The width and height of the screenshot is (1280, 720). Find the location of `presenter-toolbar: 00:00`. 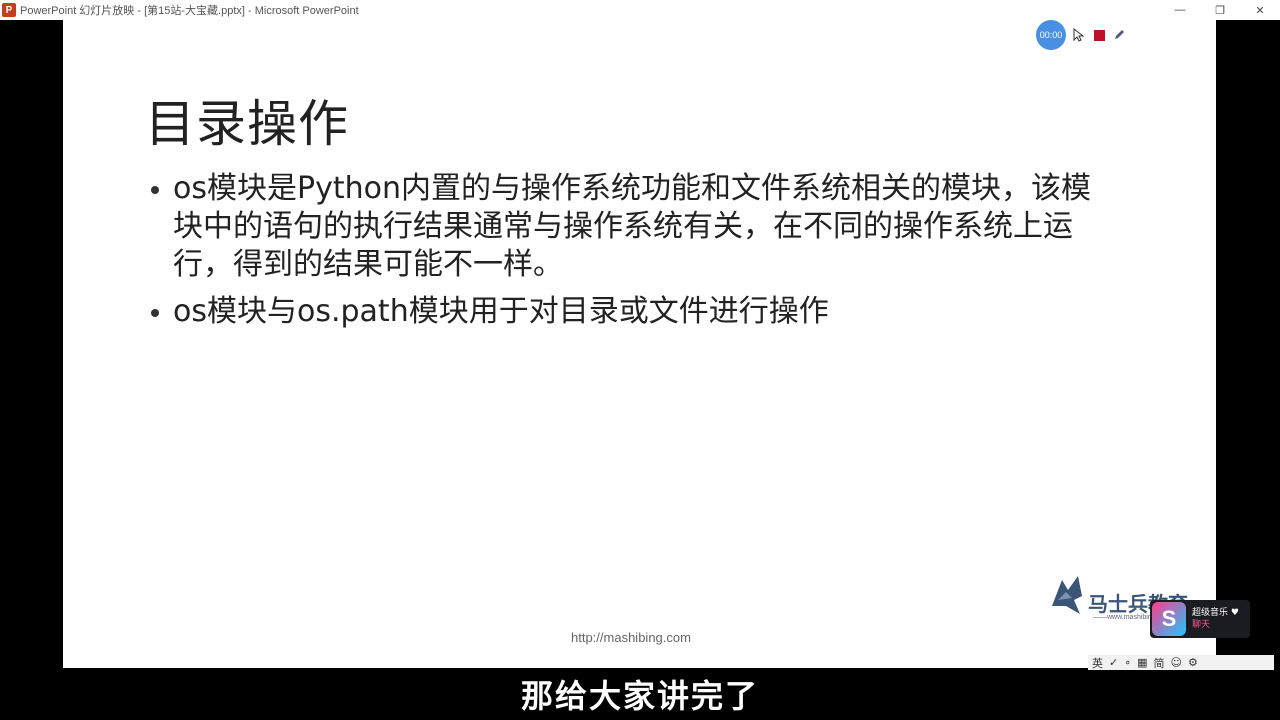

presenter-toolbar: 00:00 is located at coordinates (1081, 35).